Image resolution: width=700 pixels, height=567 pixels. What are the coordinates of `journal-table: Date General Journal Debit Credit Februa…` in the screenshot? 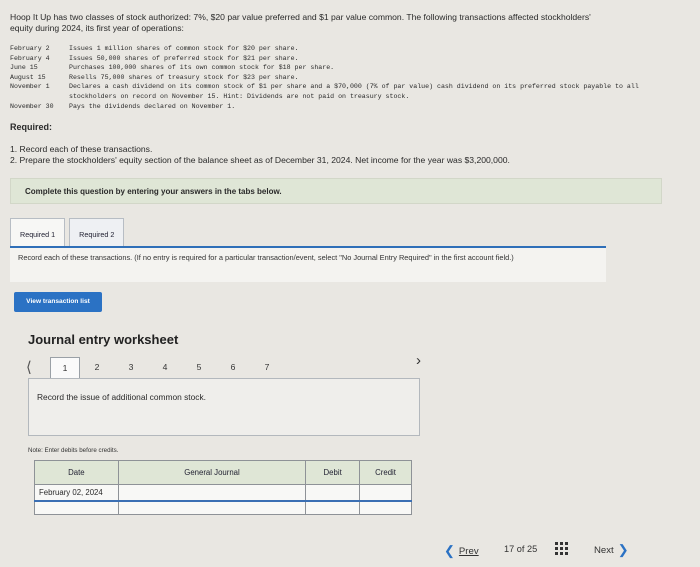 It's located at (223, 487).